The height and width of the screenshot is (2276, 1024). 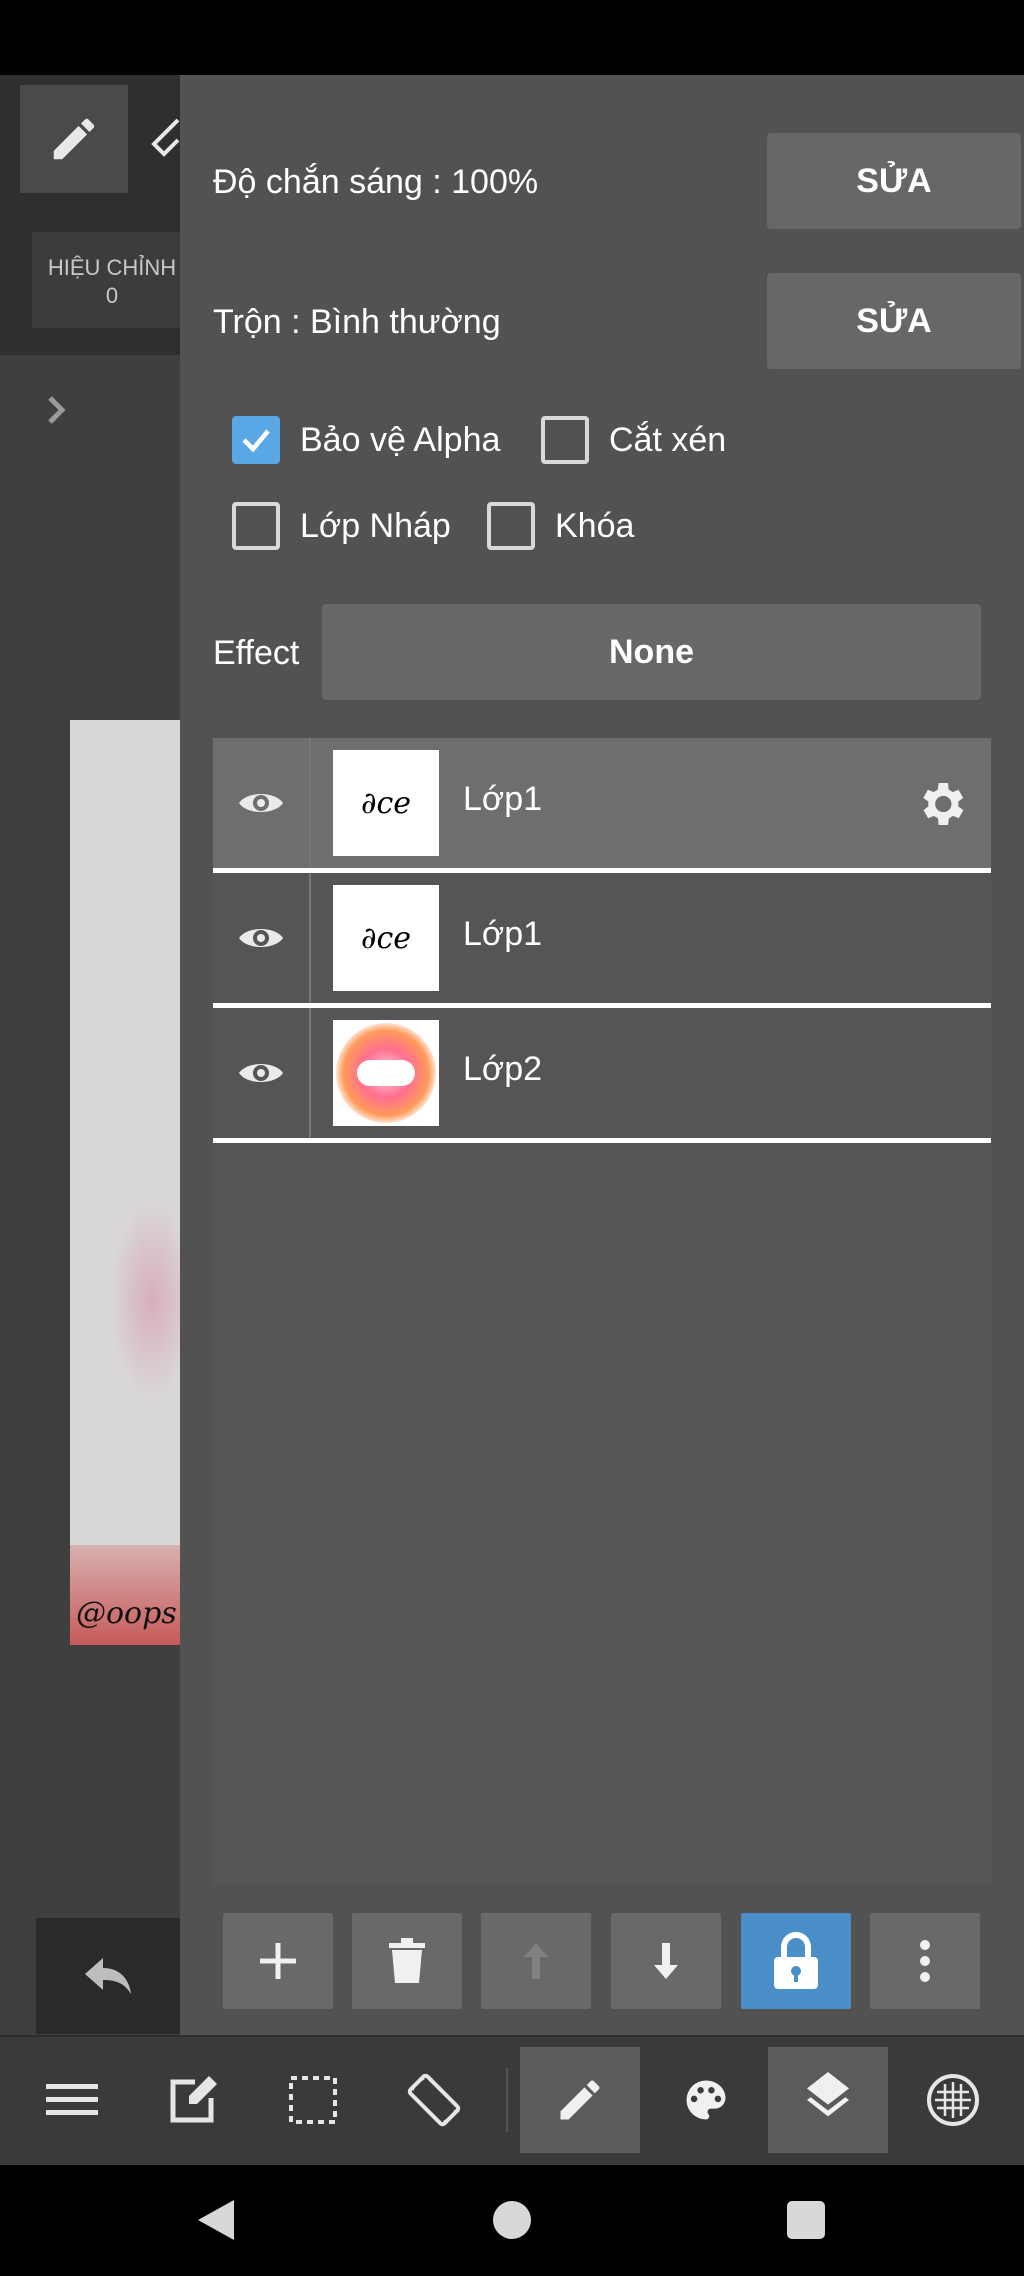 I want to click on rotate-canvas-button, so click(x=434, y=2100).